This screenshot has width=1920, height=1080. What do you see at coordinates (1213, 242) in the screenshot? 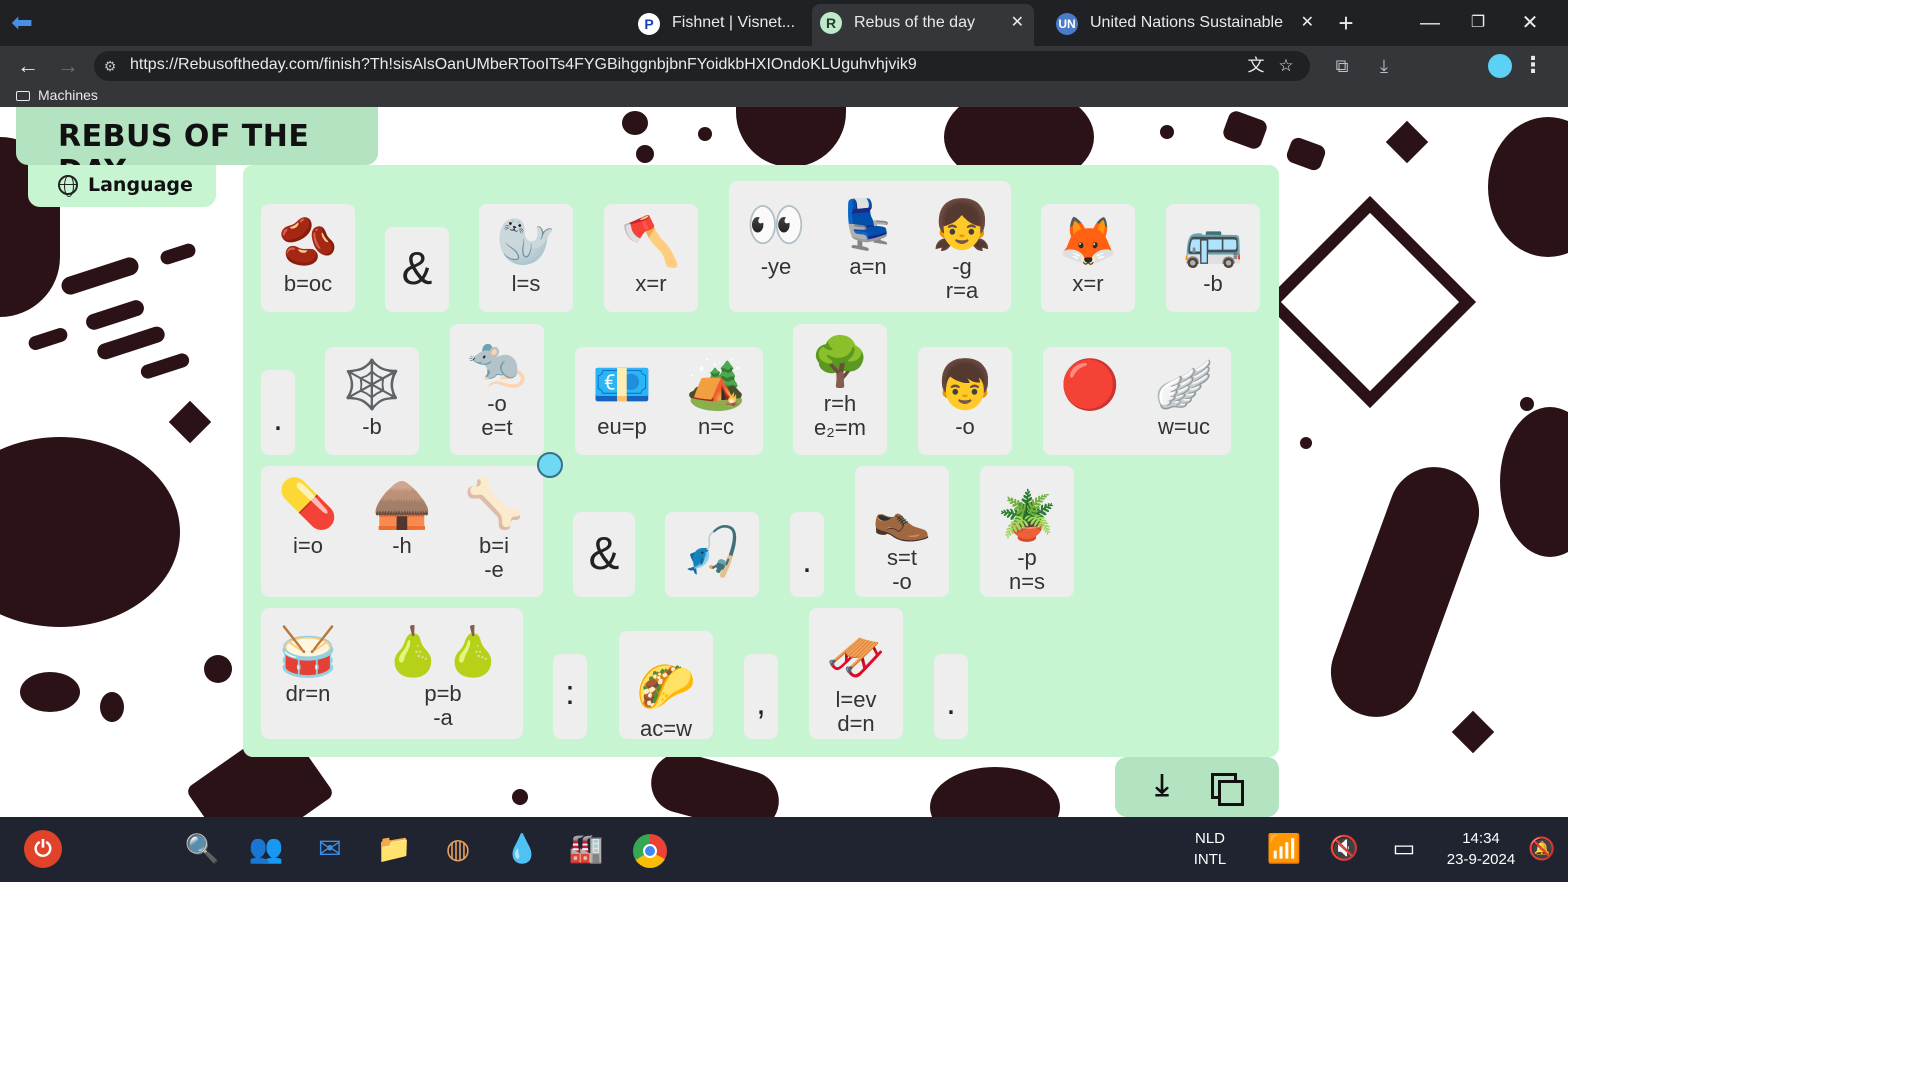
I see `bus-icon: 🚌` at bounding box center [1213, 242].